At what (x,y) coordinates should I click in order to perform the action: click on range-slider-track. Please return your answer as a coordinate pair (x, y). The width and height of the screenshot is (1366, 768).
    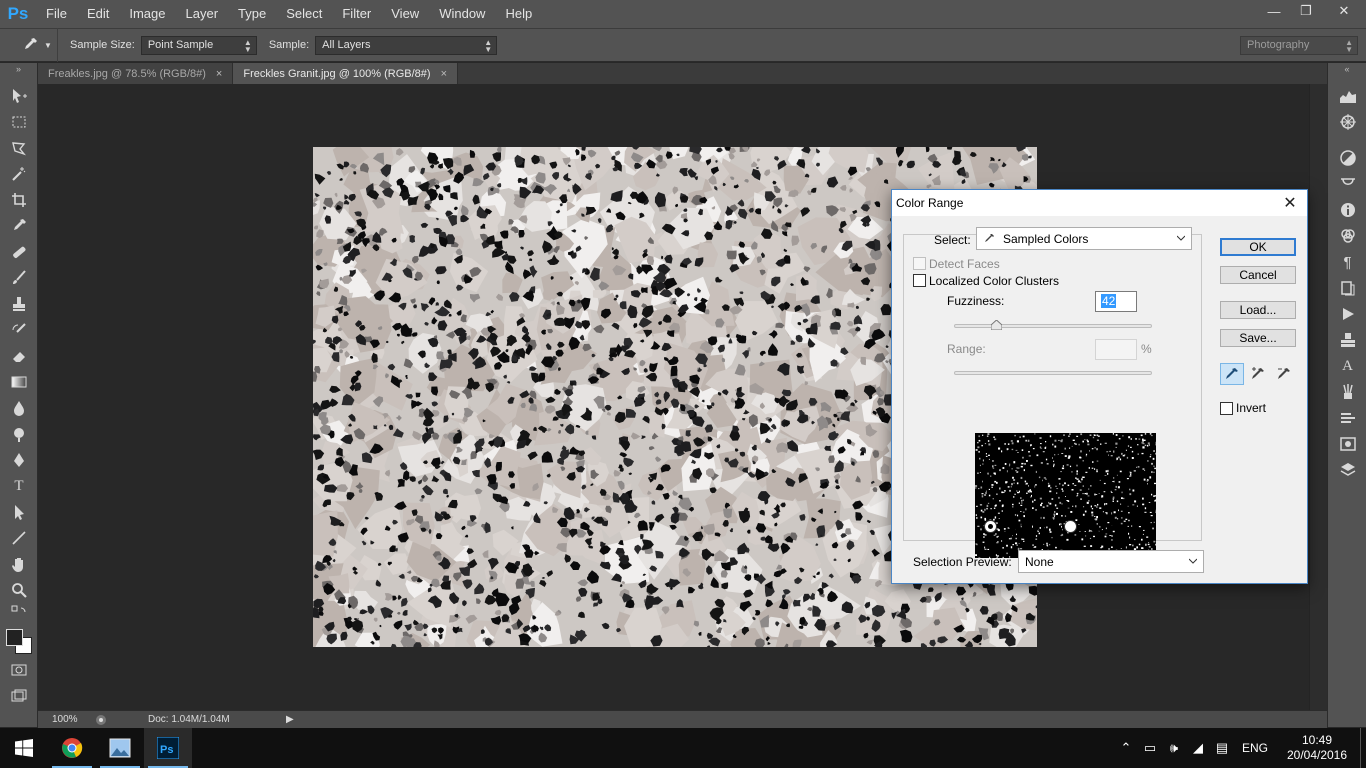
    Looking at the image, I should click on (1053, 373).